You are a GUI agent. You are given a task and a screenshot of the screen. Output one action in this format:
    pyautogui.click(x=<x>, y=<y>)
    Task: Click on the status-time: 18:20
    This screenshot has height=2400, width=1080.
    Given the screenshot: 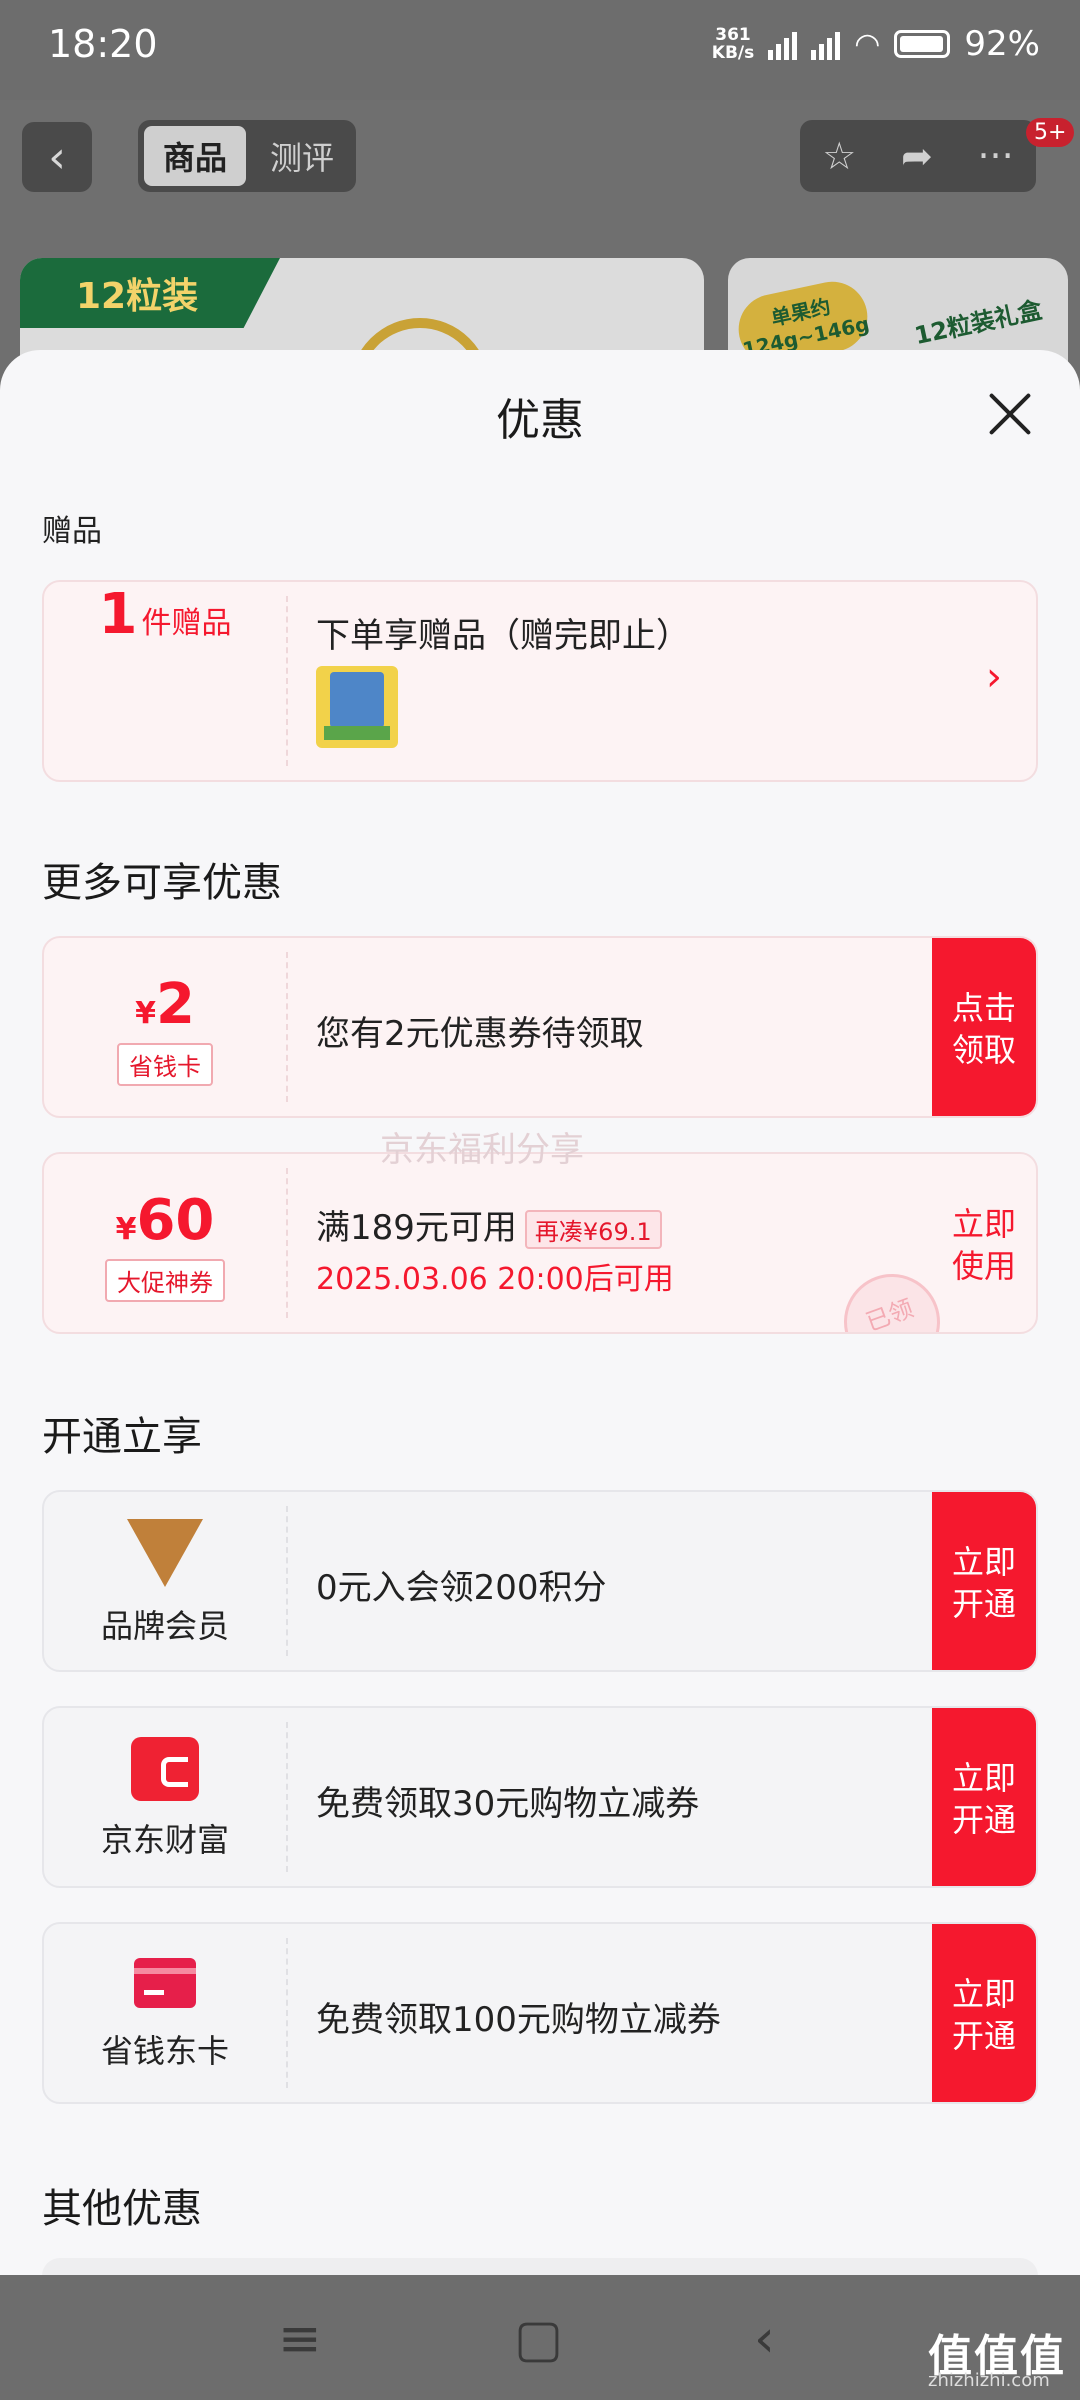 What is the action you would take?
    pyautogui.click(x=103, y=44)
    